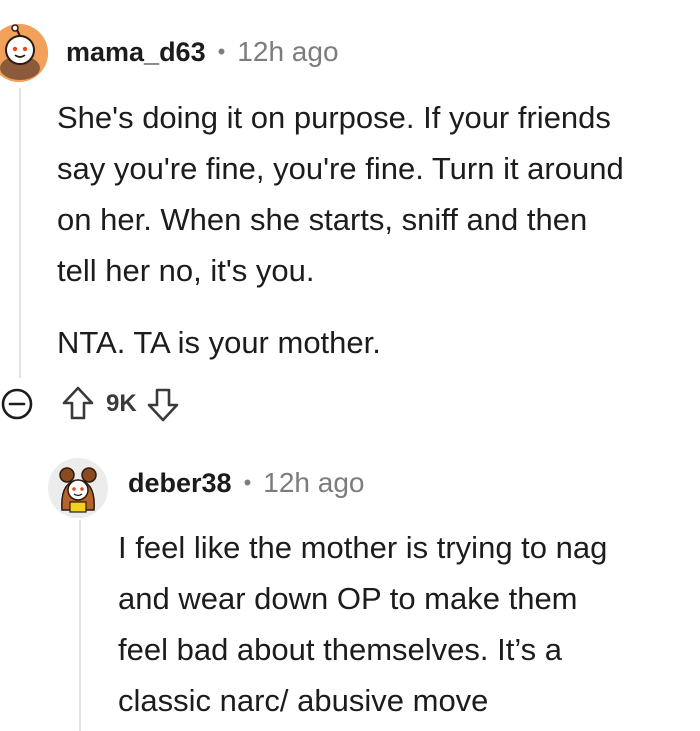 This screenshot has height=731, width=700. What do you see at coordinates (80, 625) in the screenshot?
I see `thread-line-reply` at bounding box center [80, 625].